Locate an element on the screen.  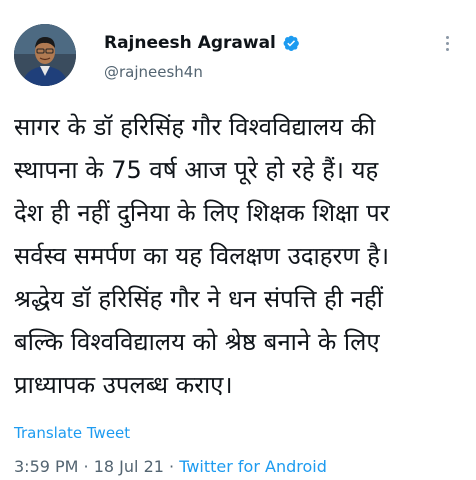
avatar is located at coordinates (45, 55).